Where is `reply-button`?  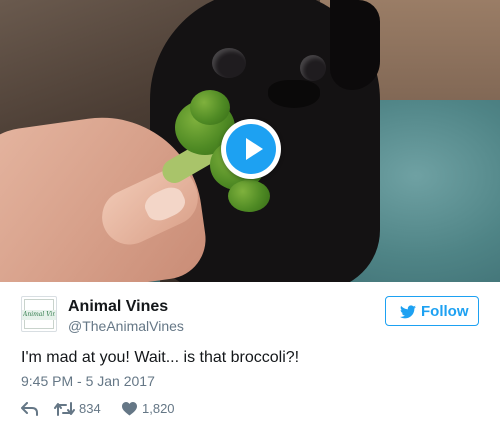 reply-button is located at coordinates (31, 409).